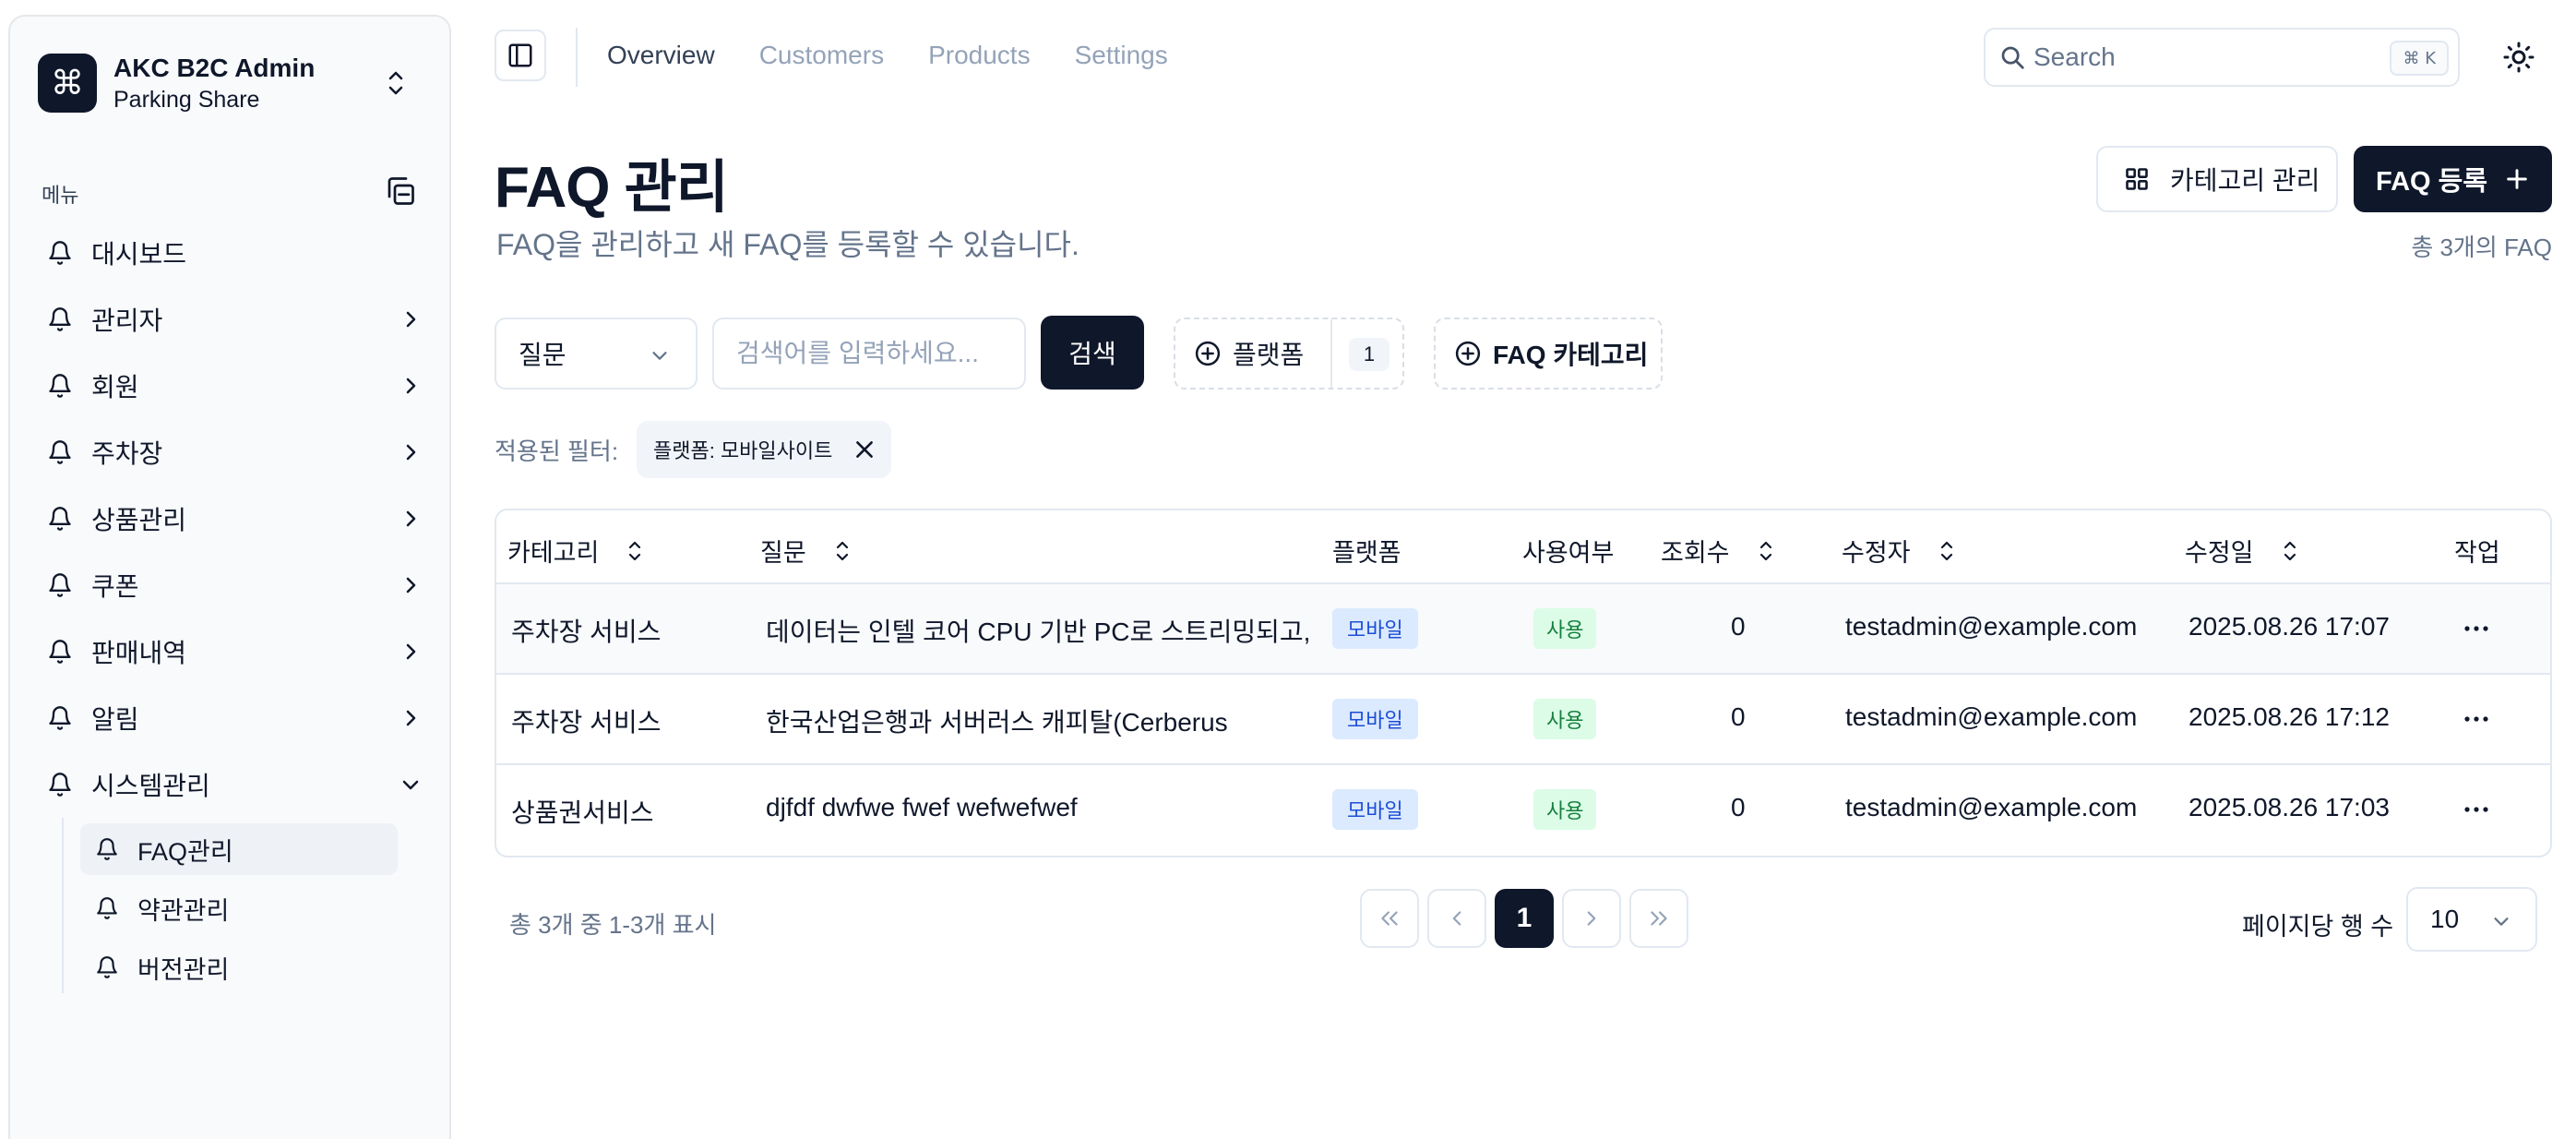  I want to click on sidebar-item-label: 상품관리, so click(139, 520).